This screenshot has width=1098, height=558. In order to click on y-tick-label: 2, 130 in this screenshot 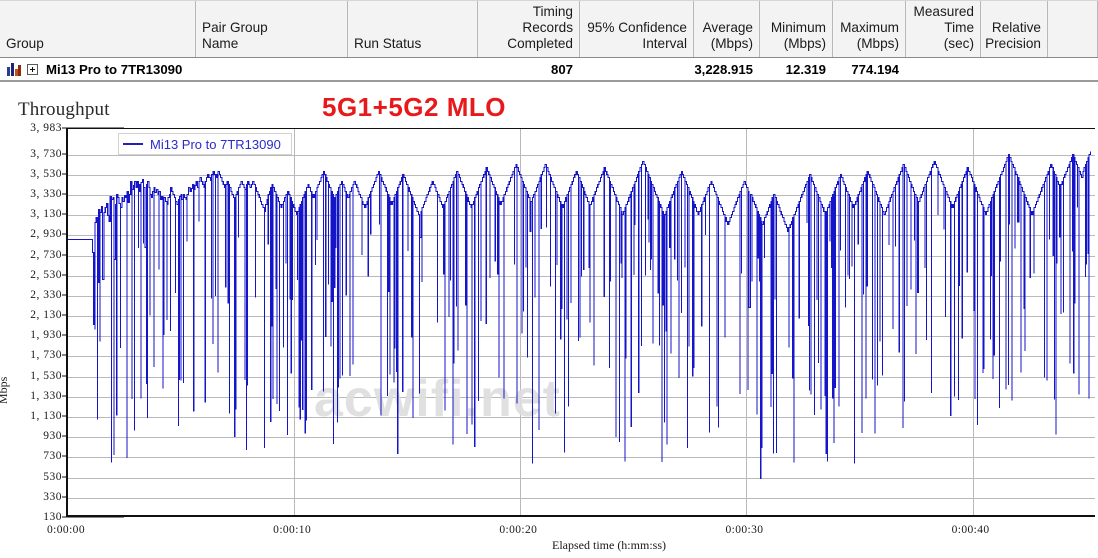, I will do `click(46, 315)`.